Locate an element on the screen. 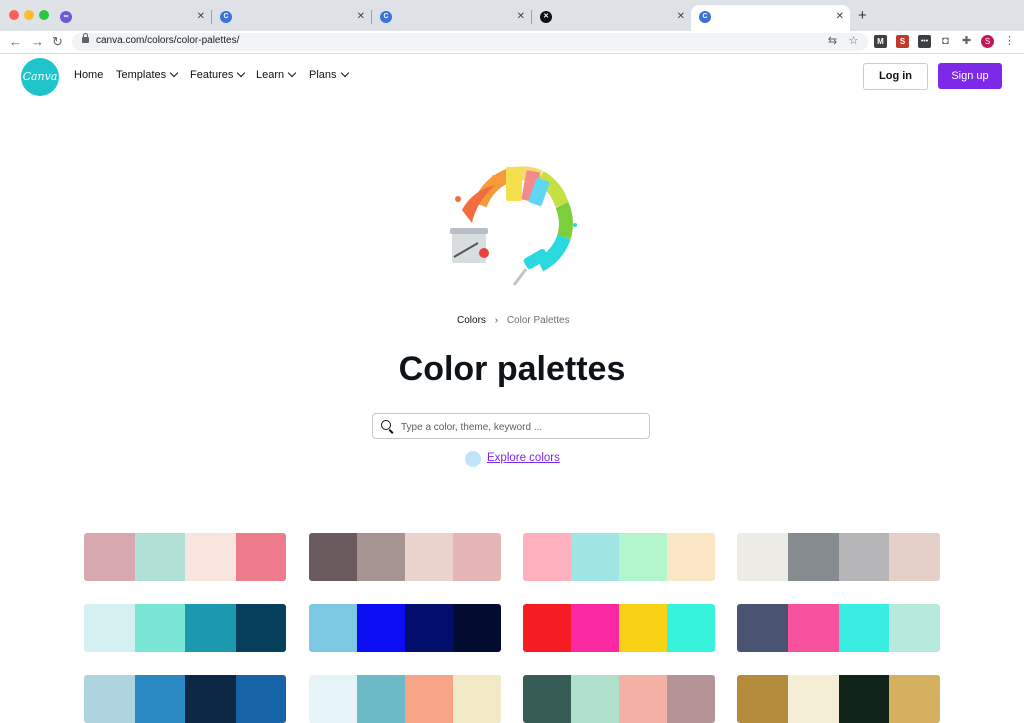 This screenshot has height=723, width=1024. browser-menu-icon: ⋮ is located at coordinates (1009, 41).